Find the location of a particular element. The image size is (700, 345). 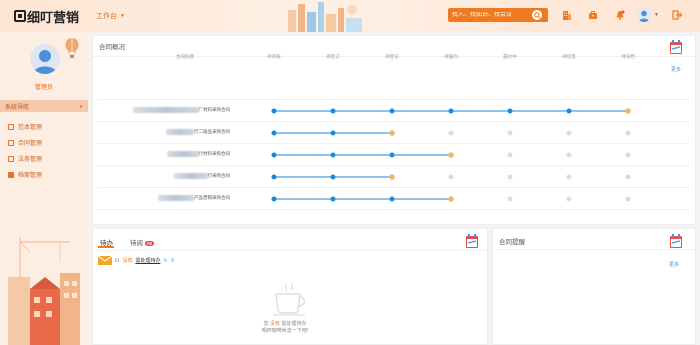

card-title: 合同提醒 is located at coordinates (512, 242).